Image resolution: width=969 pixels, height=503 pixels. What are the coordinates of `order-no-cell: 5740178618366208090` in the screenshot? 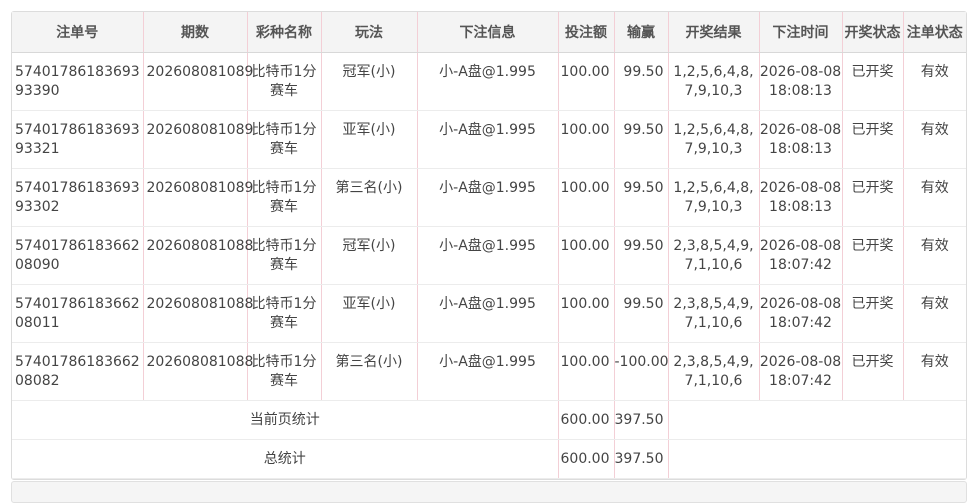 It's located at (77, 255).